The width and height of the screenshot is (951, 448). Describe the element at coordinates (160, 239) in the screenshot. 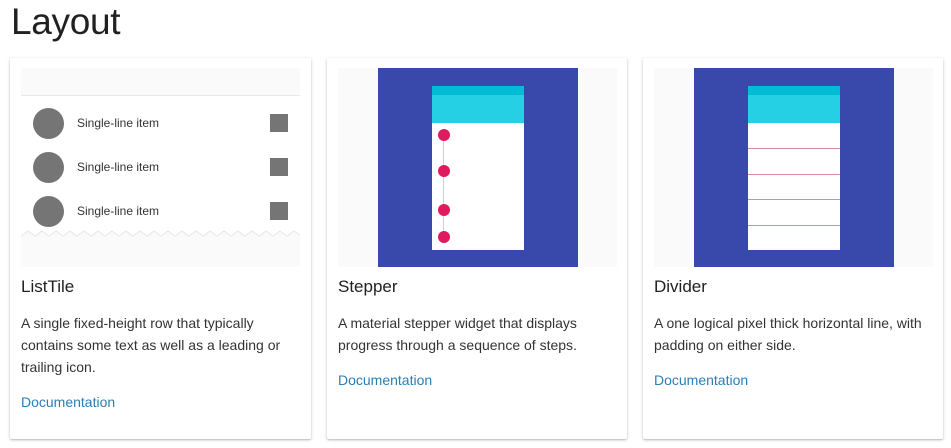

I see `torn-edge-decoration` at that location.